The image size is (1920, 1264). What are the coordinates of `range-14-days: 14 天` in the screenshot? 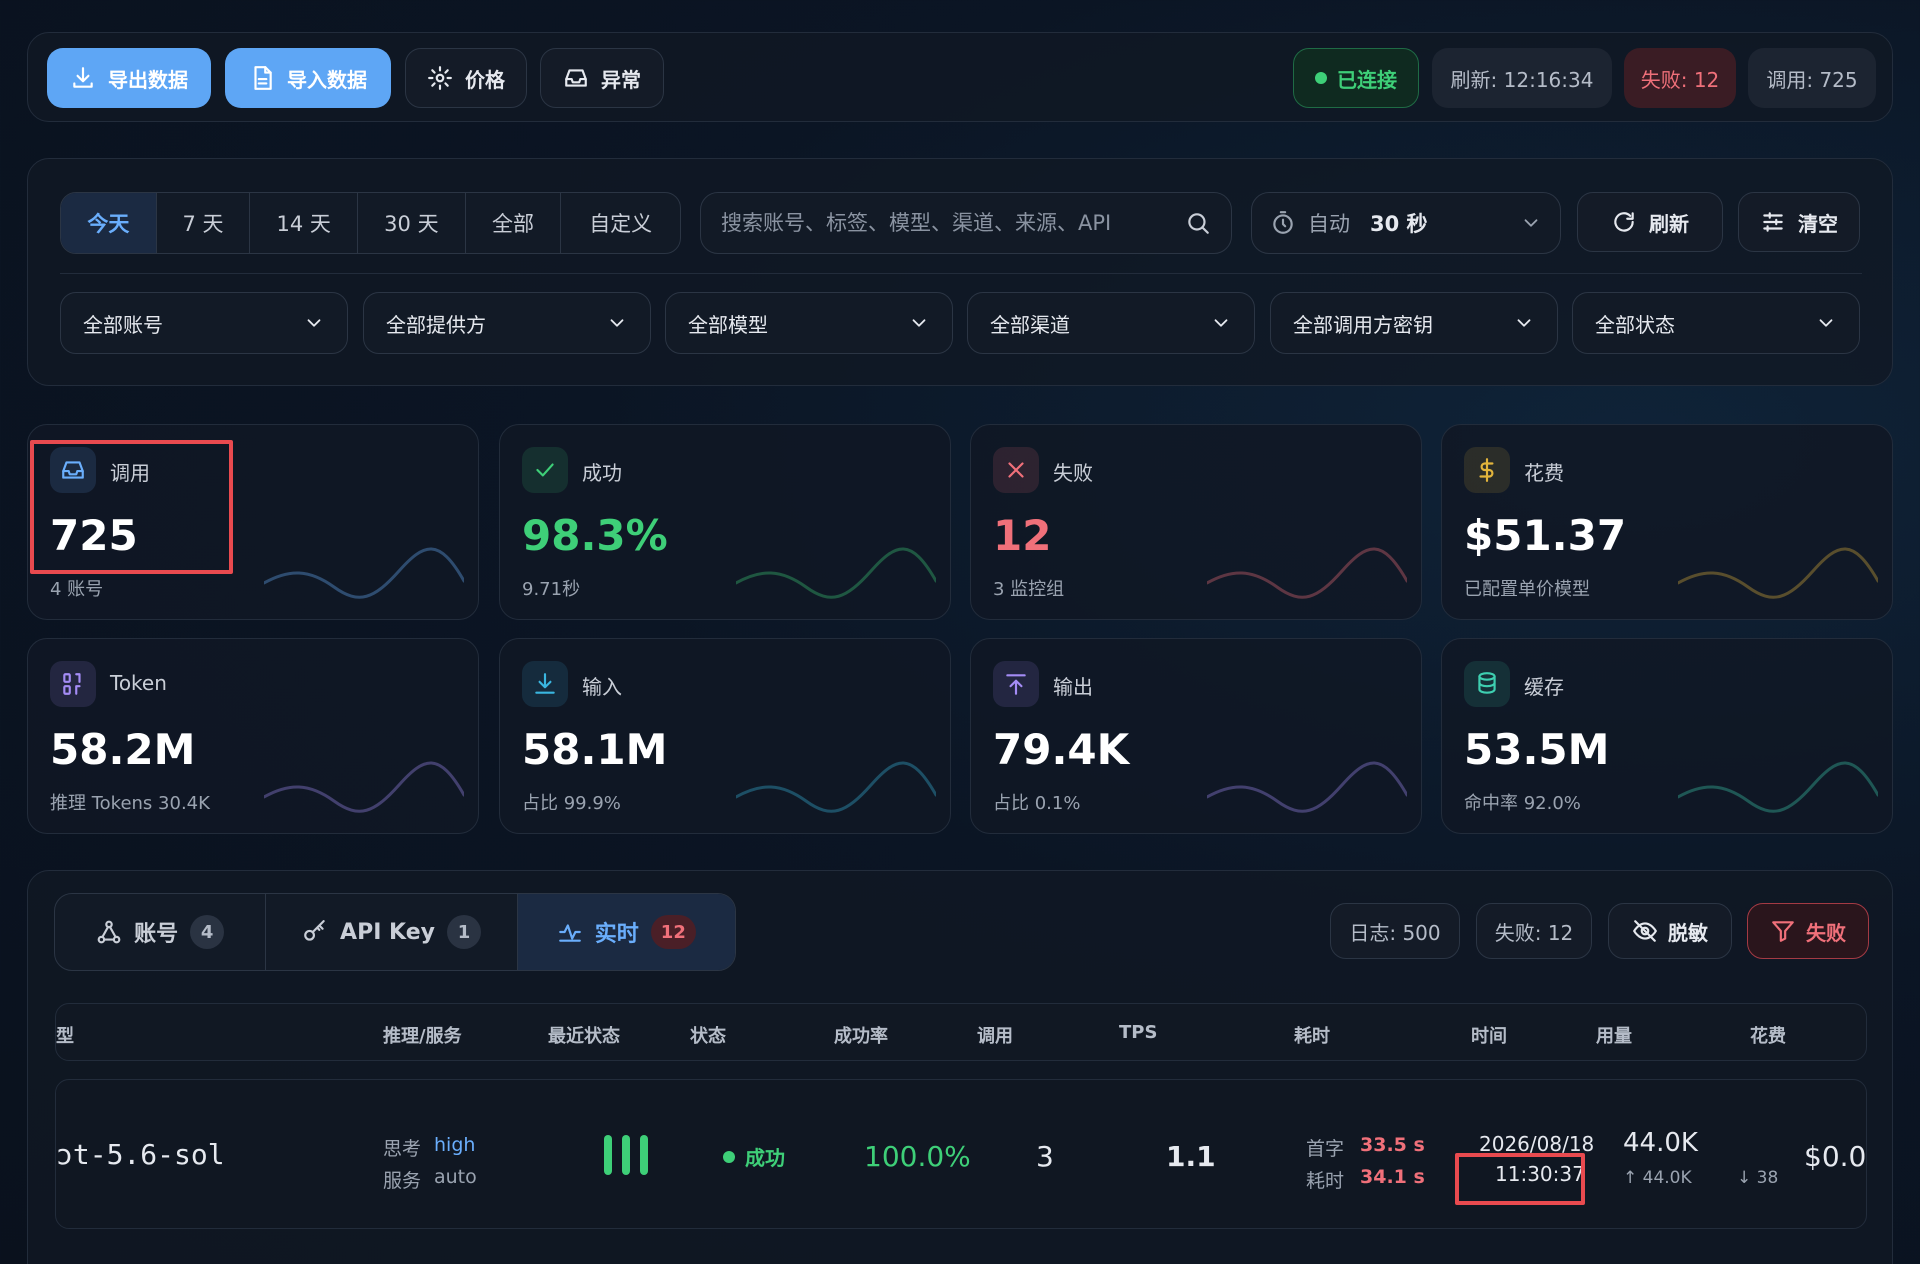 It's located at (304, 223).